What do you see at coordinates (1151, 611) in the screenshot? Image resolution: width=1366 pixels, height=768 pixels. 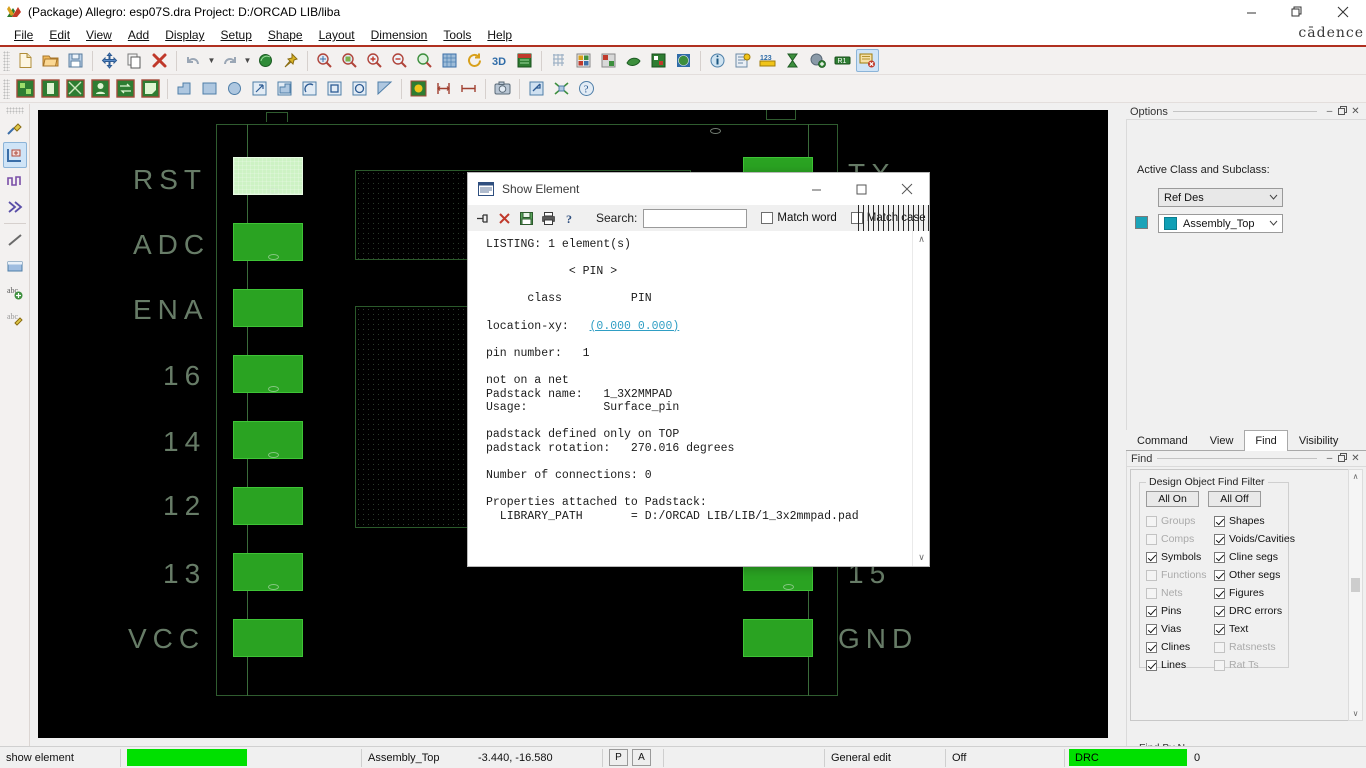 I see `filter-pins-checkbox` at bounding box center [1151, 611].